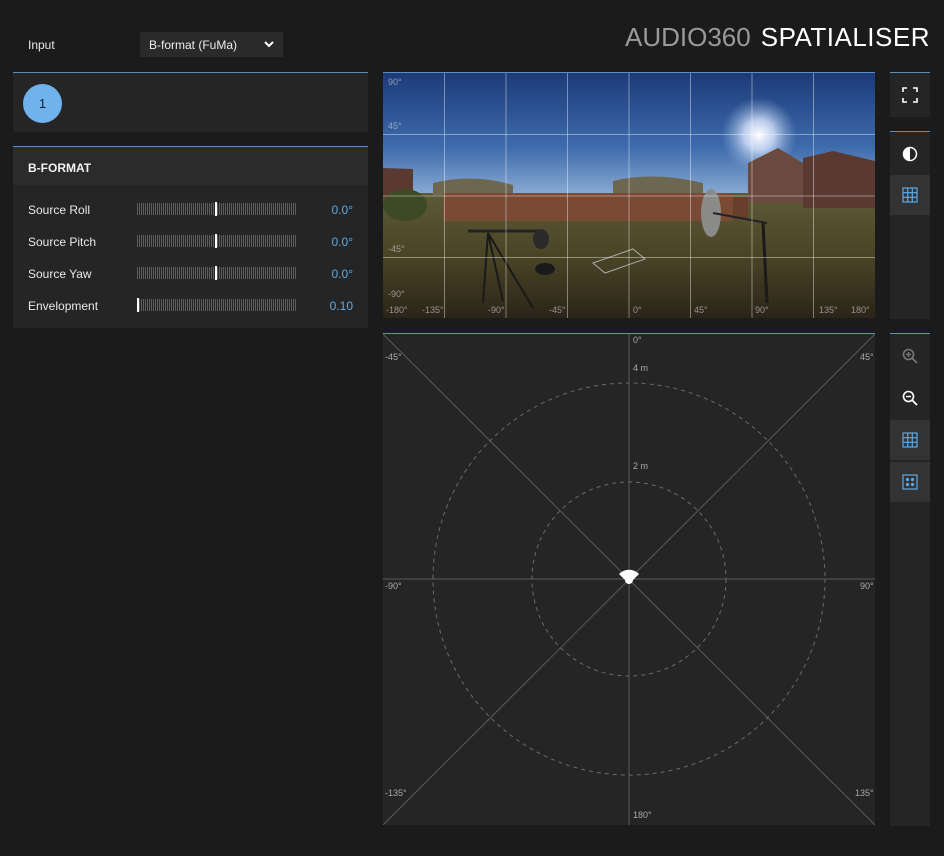 This screenshot has height=856, width=944. Describe the element at coordinates (701, 310) in the screenshot. I see `azim-label-45: 45°` at that location.